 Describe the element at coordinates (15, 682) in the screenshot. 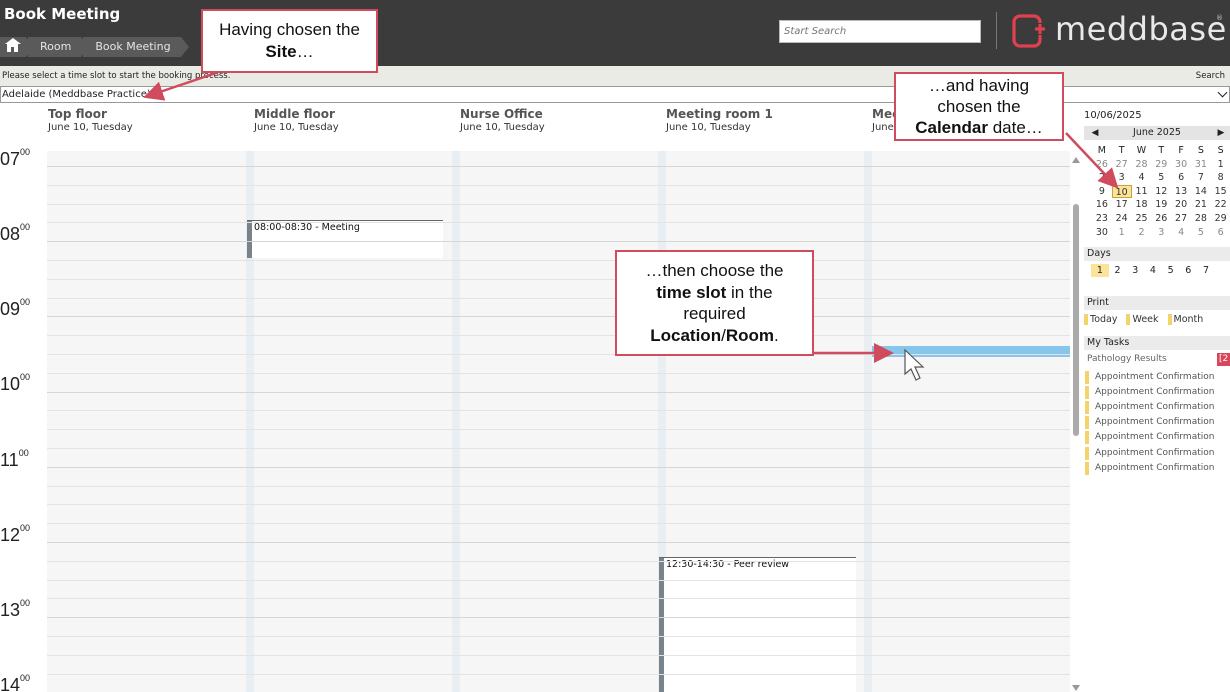

I see `hour-label: 1400` at that location.